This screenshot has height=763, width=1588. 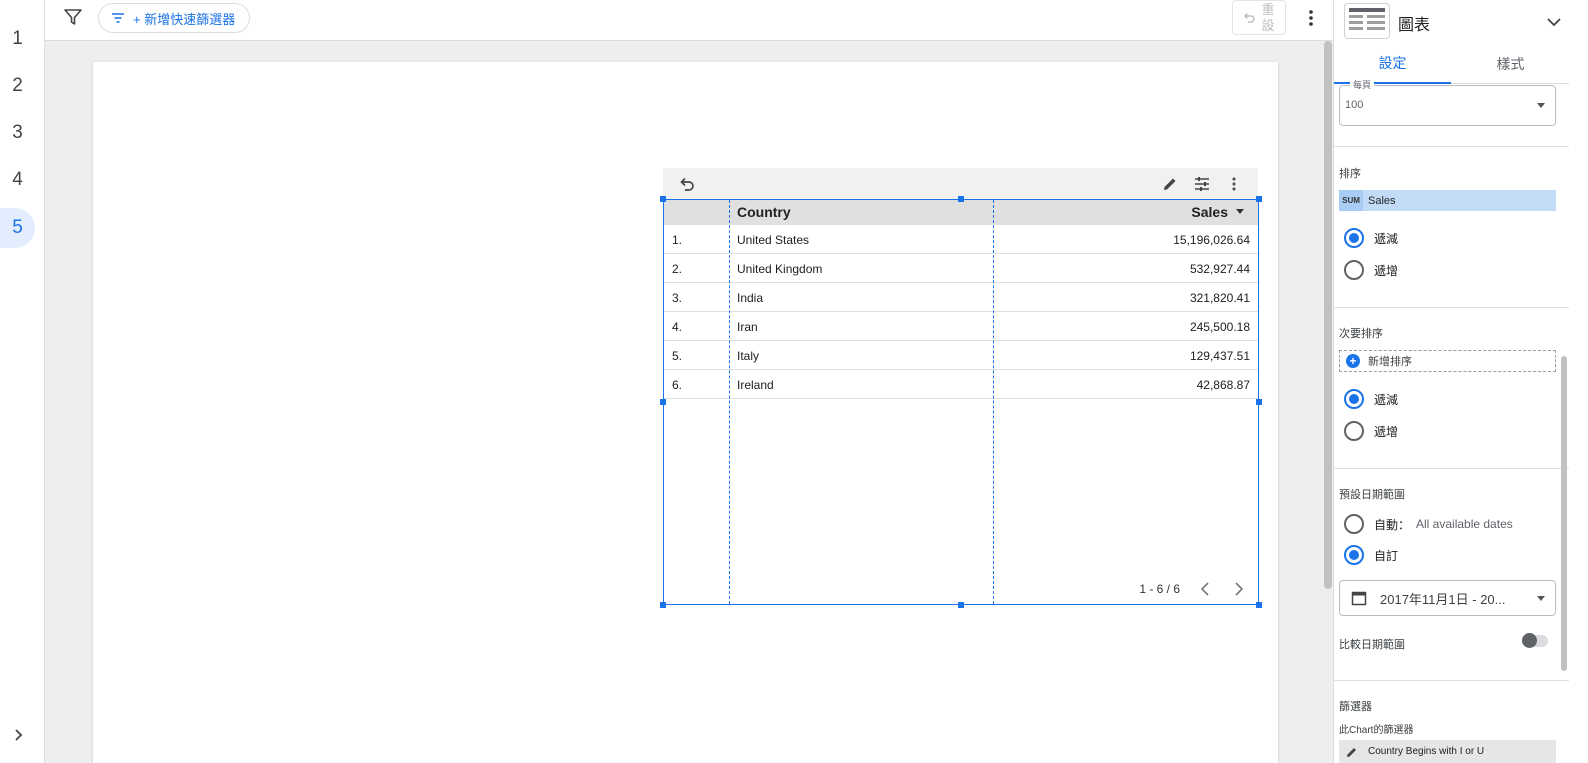 I want to click on column-header-sales: Sales, so click(x=1217, y=212).